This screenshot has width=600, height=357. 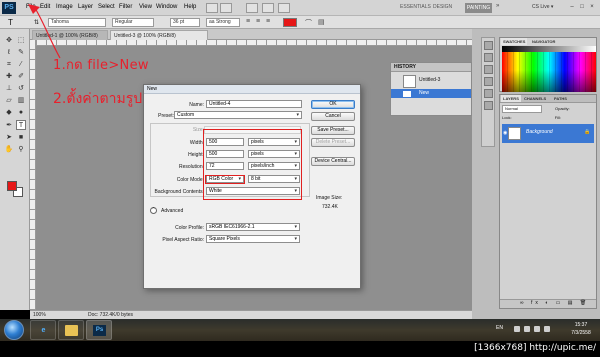 What do you see at coordinates (47, 33) in the screenshot?
I see `annotation-arrow` at bounding box center [47, 33].